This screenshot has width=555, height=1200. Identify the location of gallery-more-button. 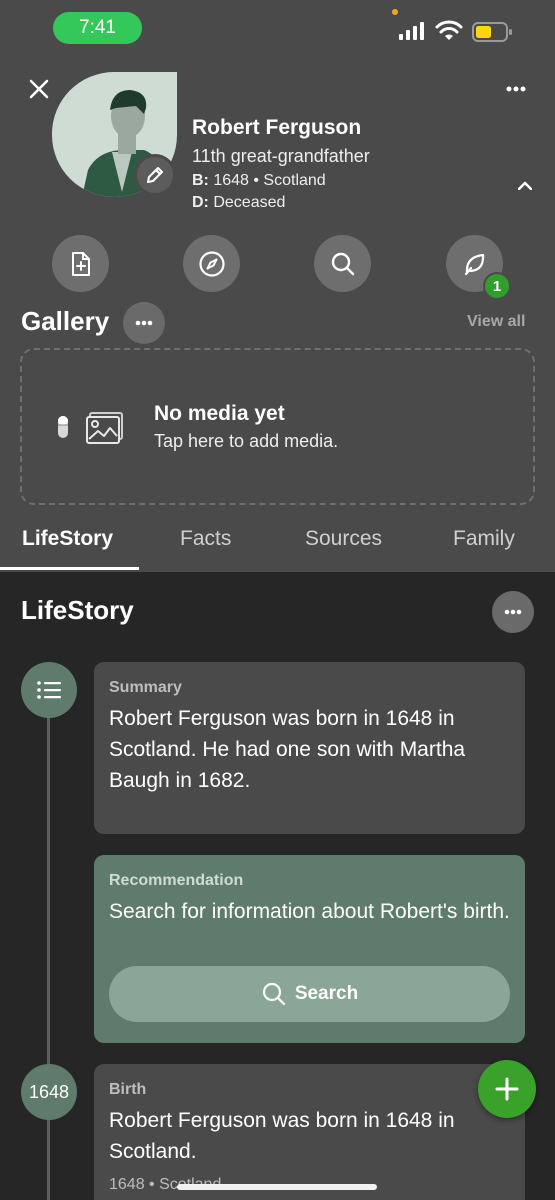
(144, 323).